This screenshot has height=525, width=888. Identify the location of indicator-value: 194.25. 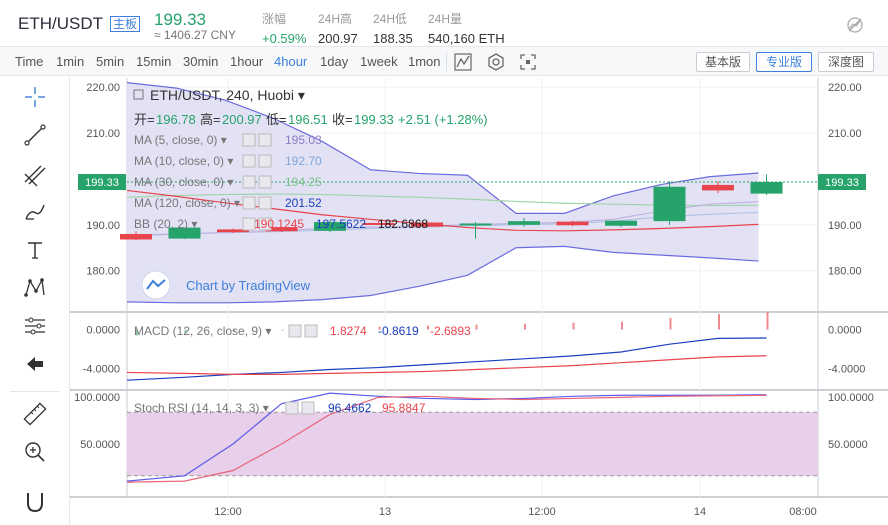
(303, 182).